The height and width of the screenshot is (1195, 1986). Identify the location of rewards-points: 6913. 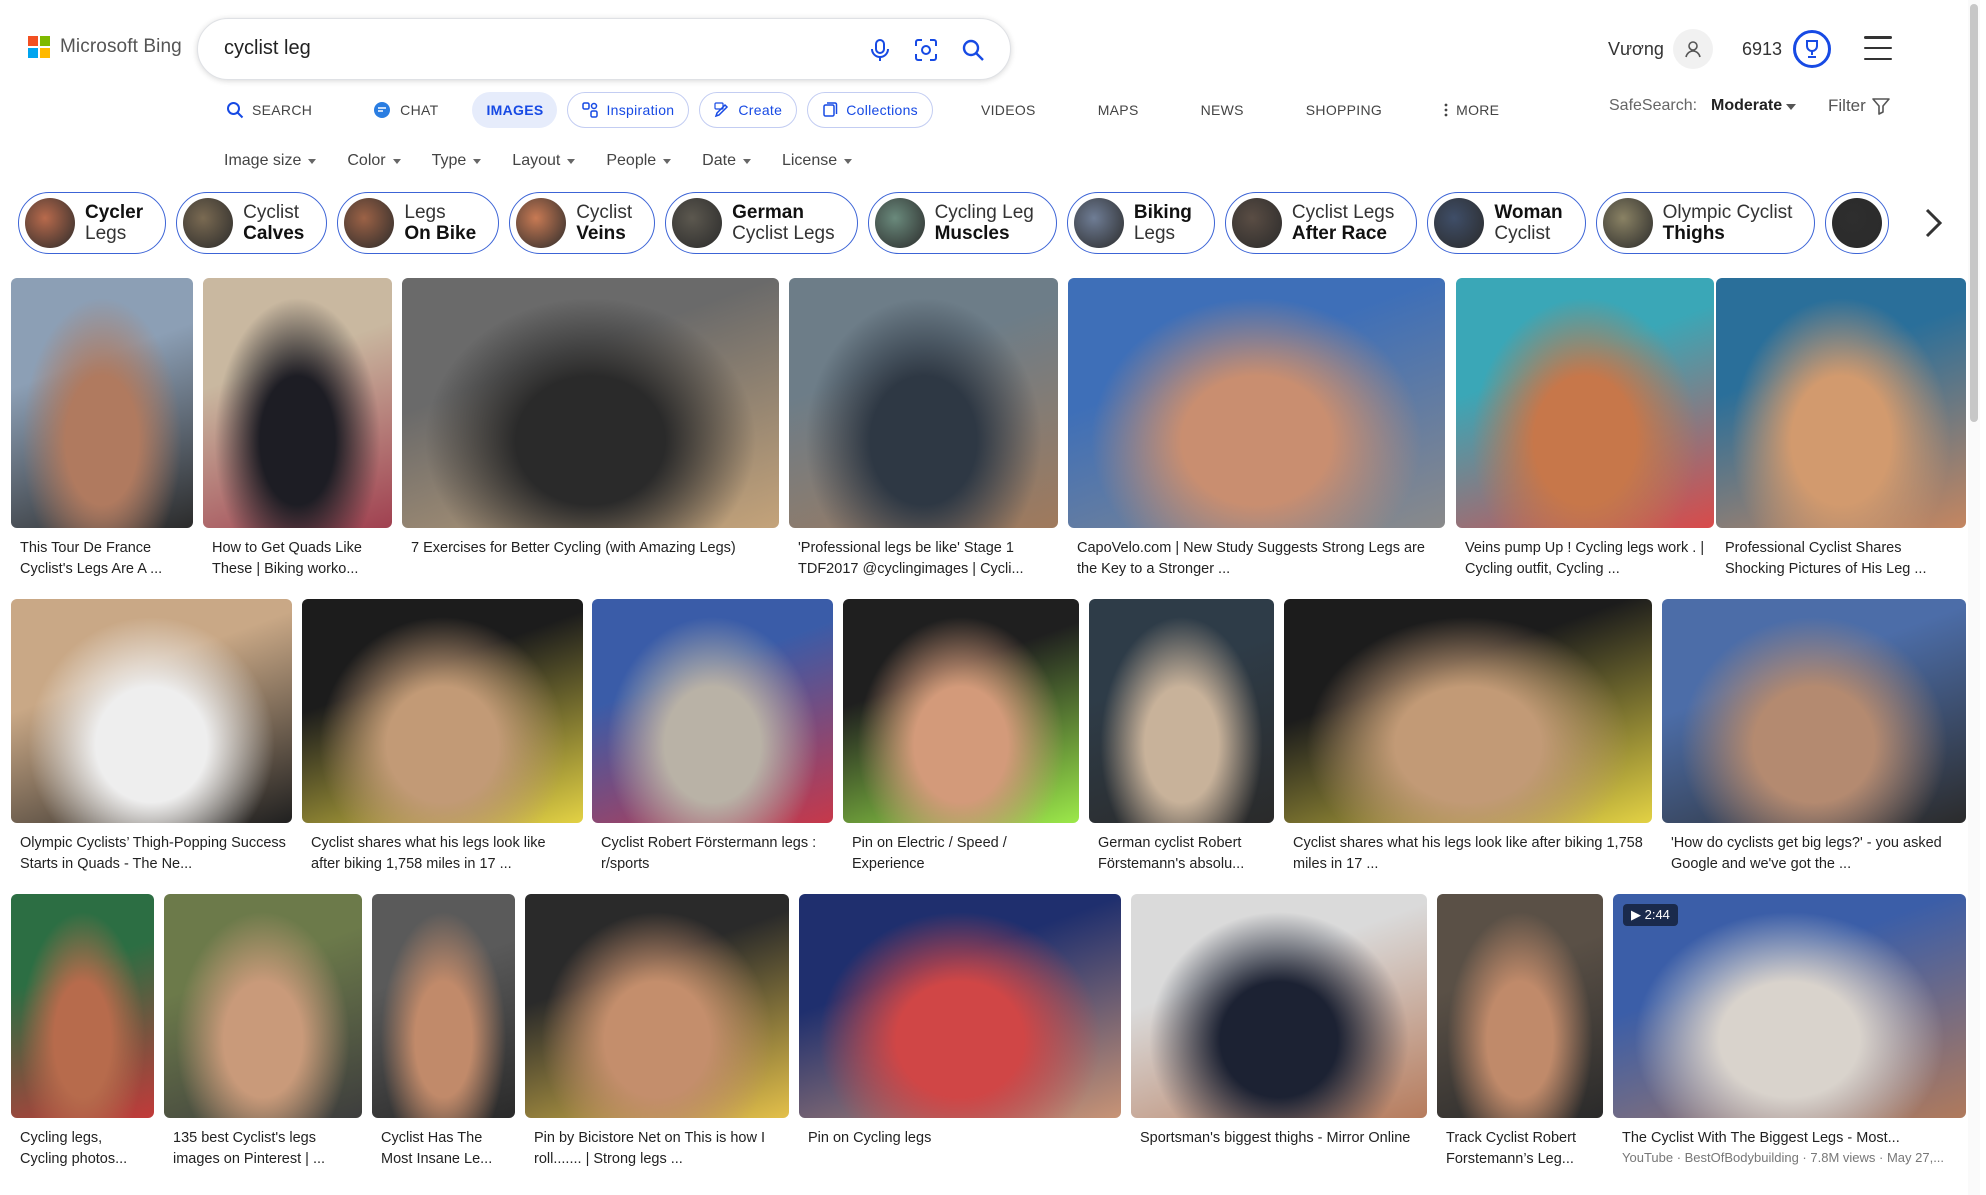
(1762, 49).